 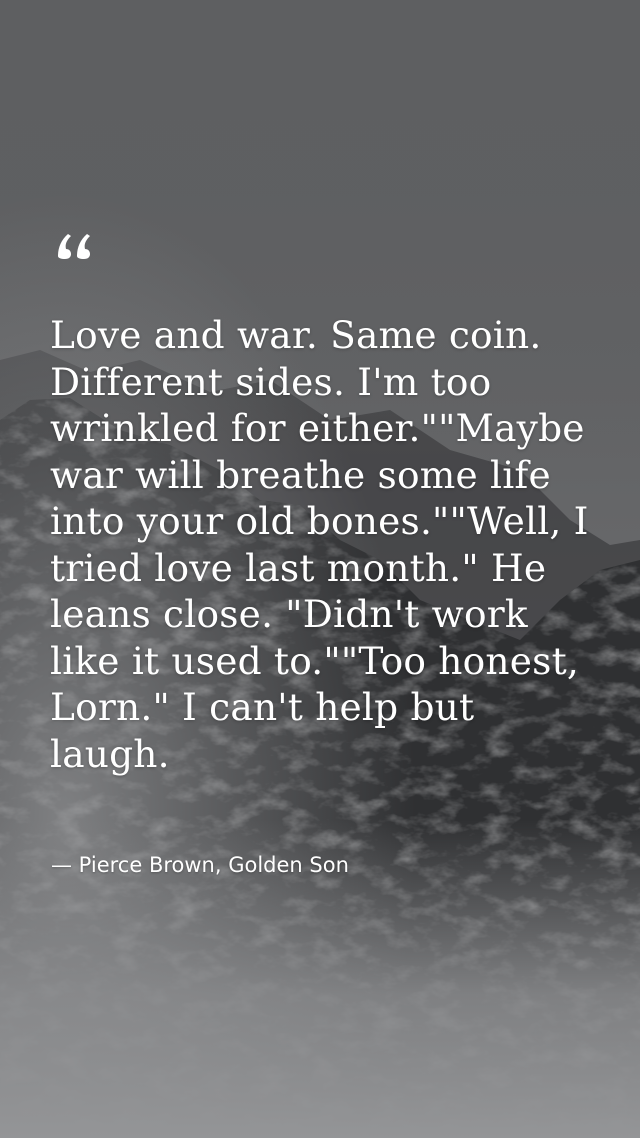 I want to click on quote-attribution: — Pierce Brown, Golden Son, so click(x=200, y=865).